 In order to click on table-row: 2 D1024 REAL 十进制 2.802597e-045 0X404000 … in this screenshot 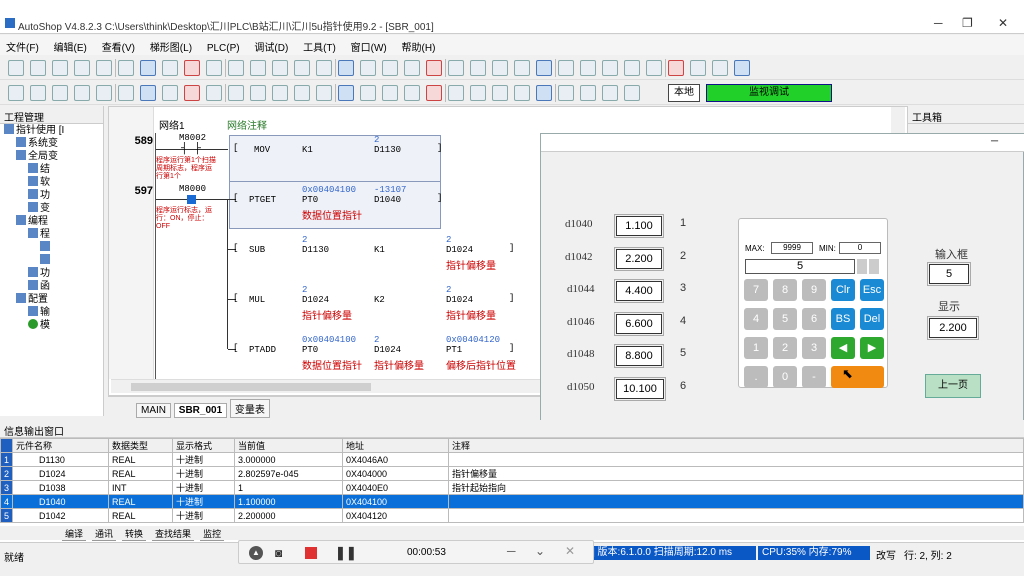, I will do `click(512, 473)`.